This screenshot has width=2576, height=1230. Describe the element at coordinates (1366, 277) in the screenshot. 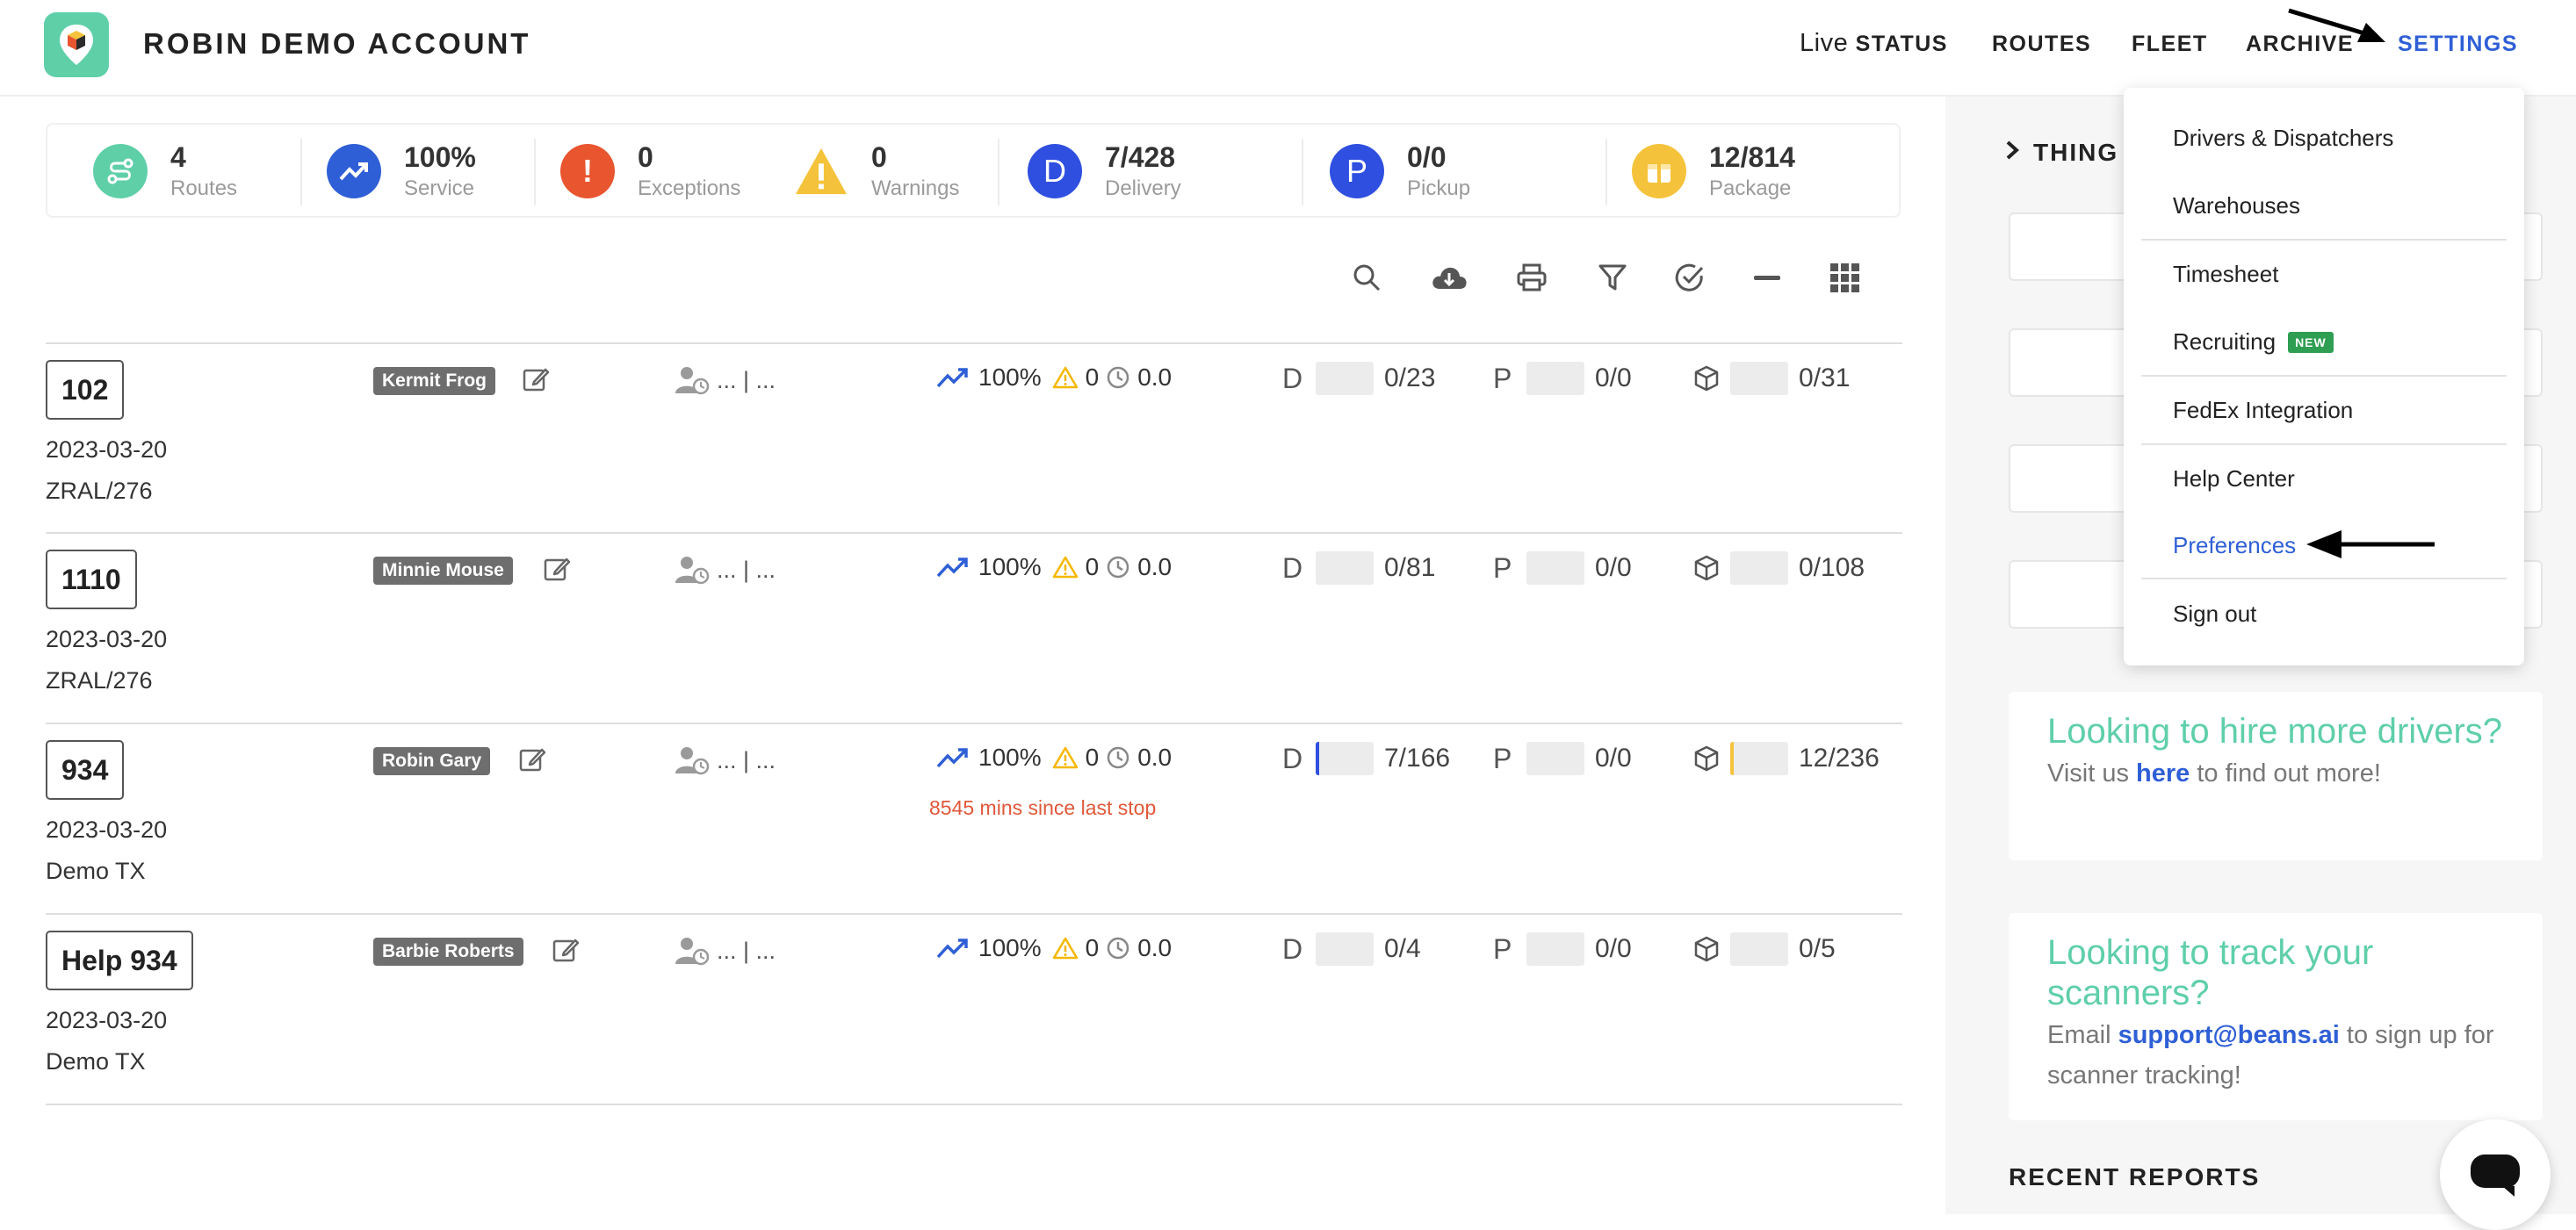

I see `search-icon` at that location.